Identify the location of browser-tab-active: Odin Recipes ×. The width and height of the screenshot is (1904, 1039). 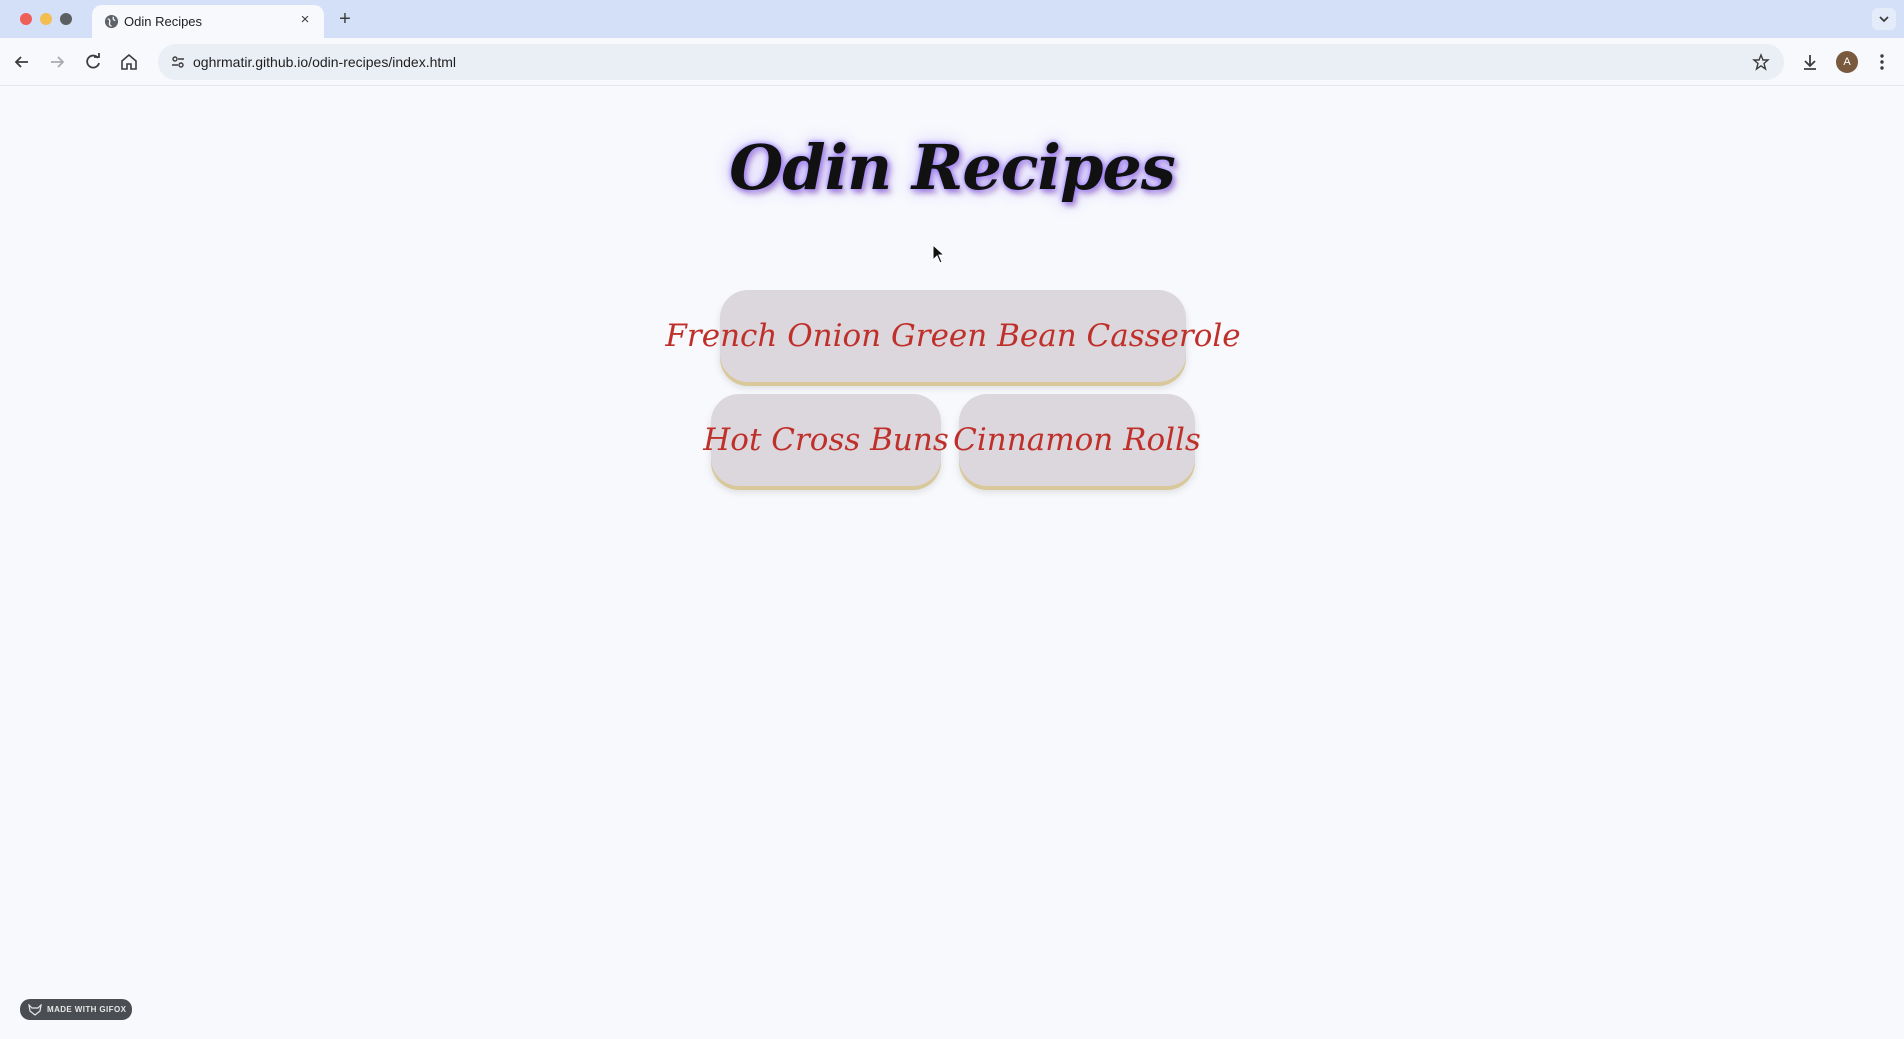
(208, 21).